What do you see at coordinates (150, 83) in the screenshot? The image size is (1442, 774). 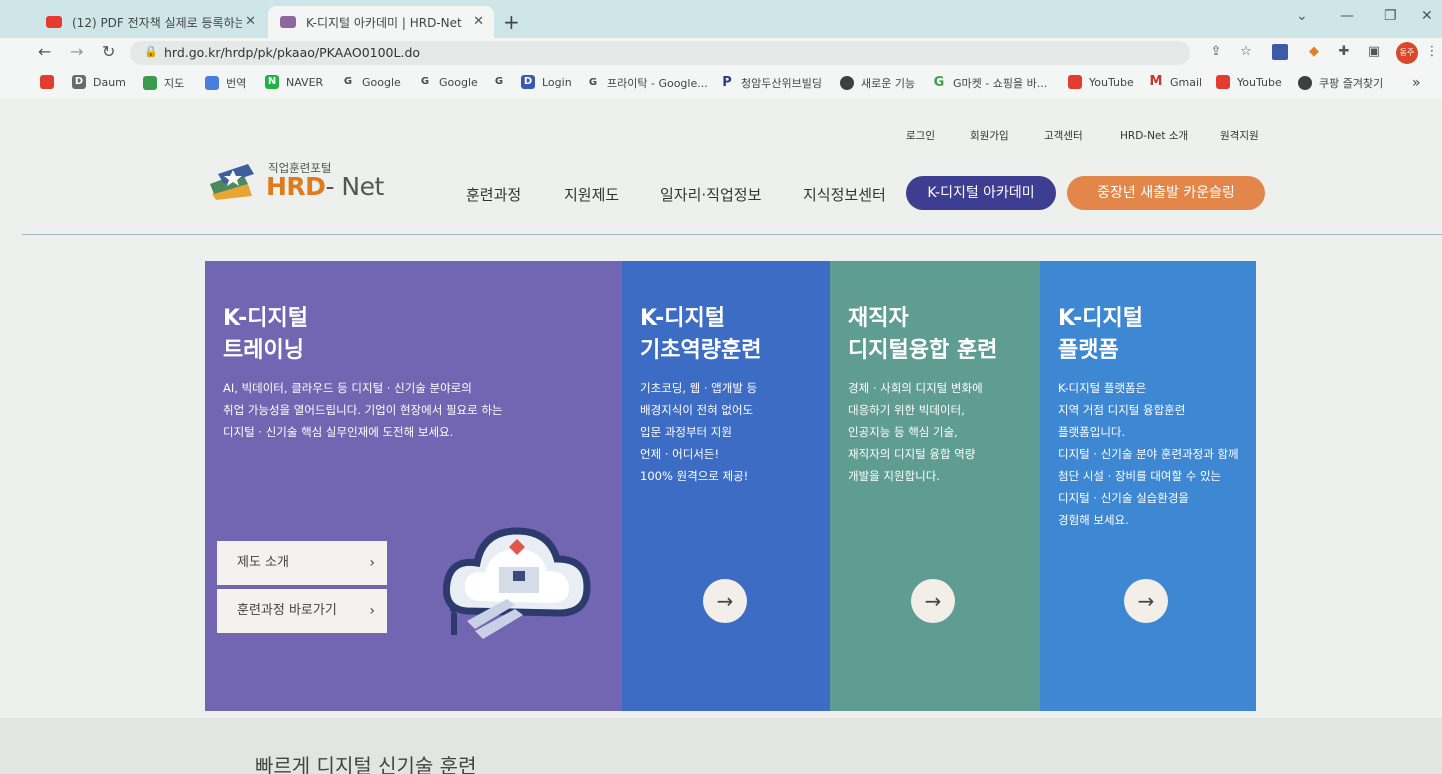 I see `map-icon` at bounding box center [150, 83].